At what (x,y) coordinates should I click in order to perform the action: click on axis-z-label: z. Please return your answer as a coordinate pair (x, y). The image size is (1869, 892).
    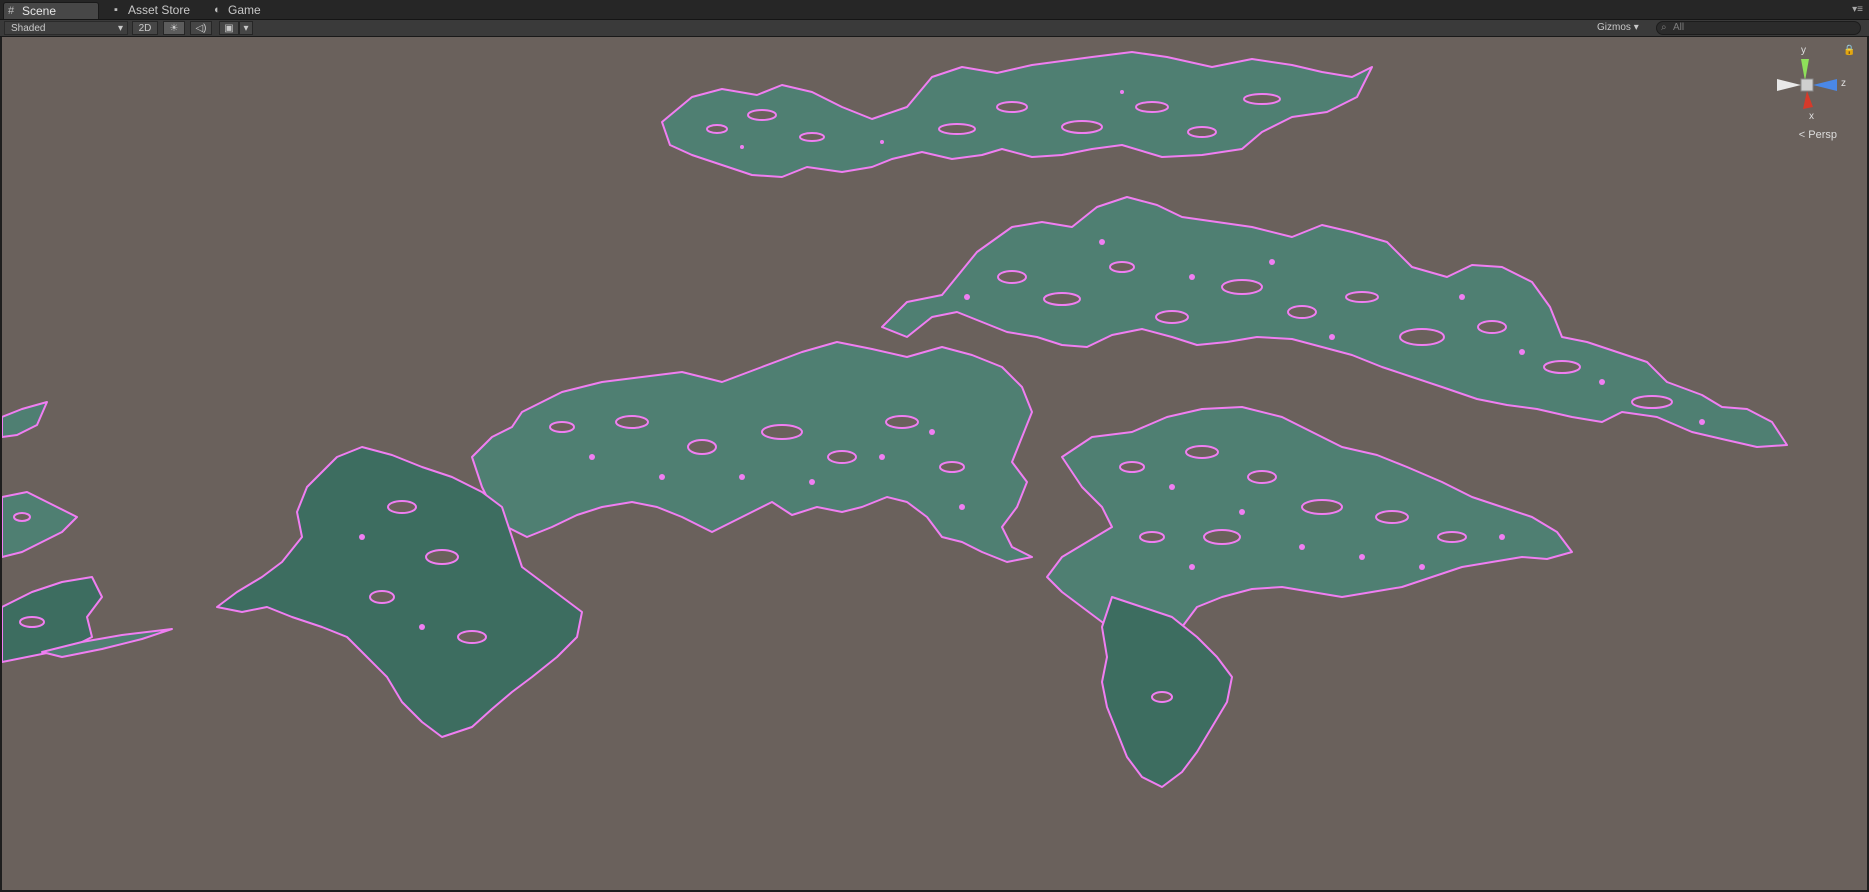
    Looking at the image, I should click on (1843, 83).